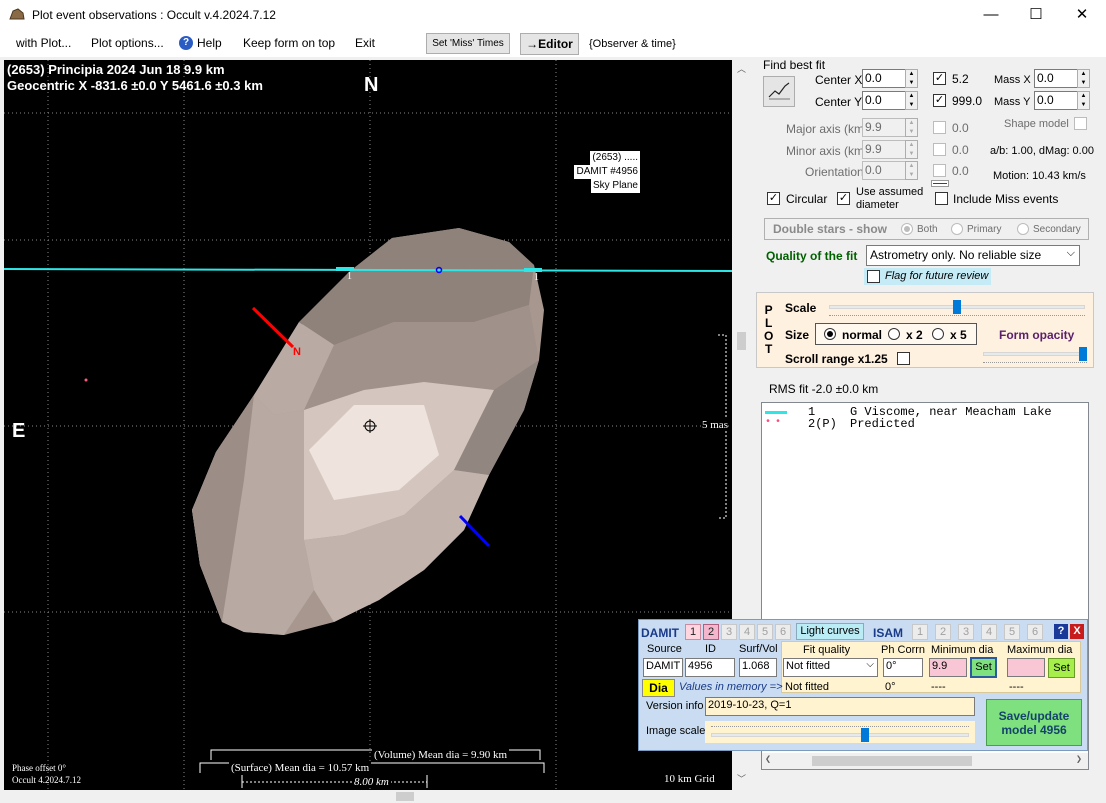 The height and width of the screenshot is (803, 1106). Describe the element at coordinates (1061, 668) in the screenshot. I see `set-max-dia-button: Set` at that location.